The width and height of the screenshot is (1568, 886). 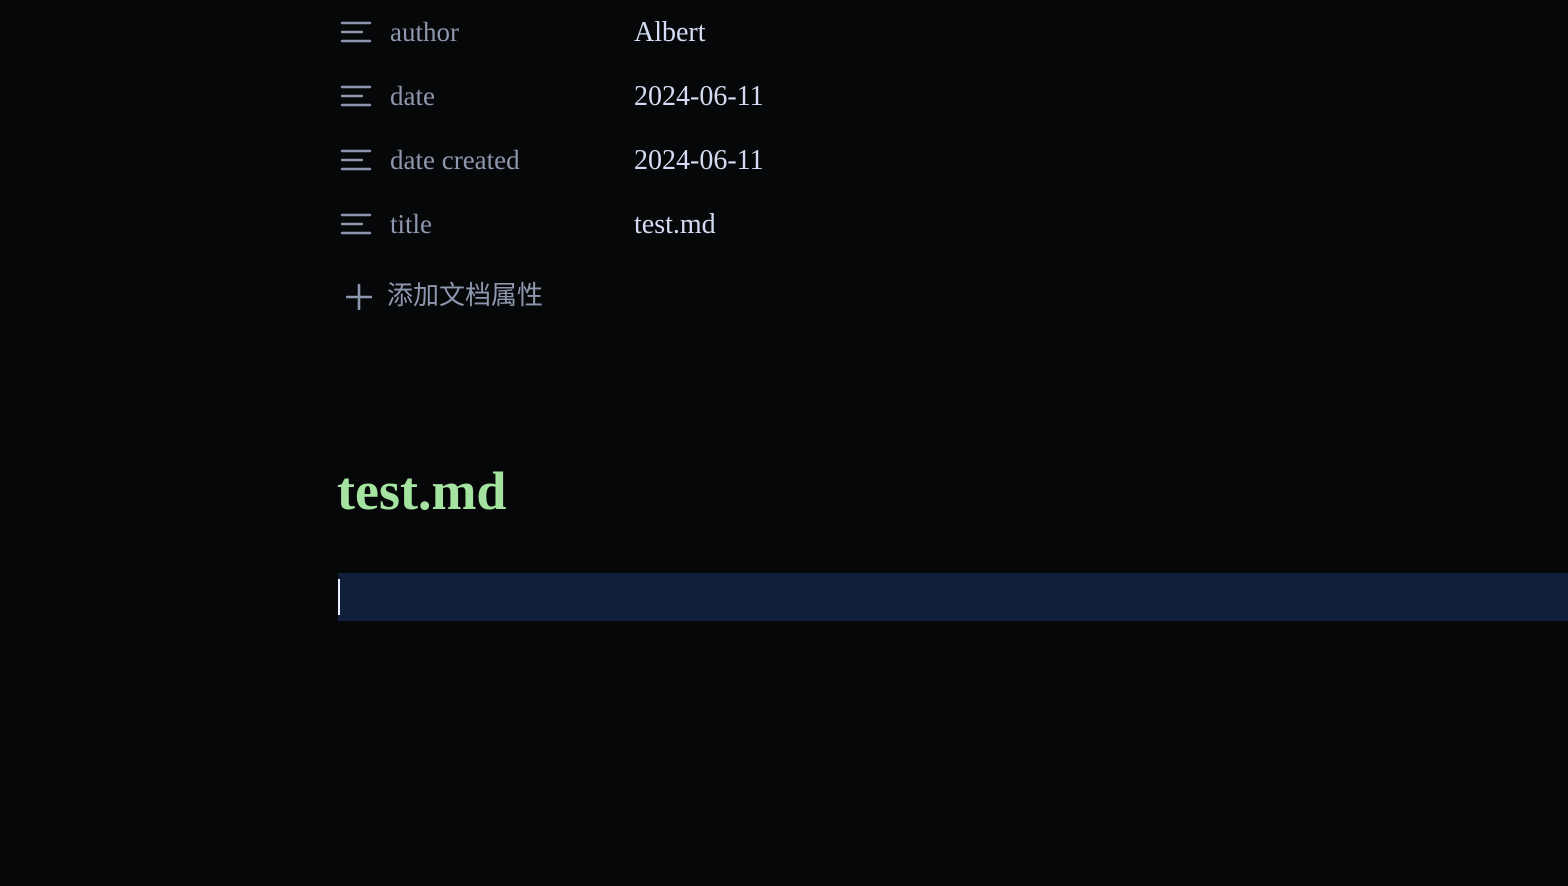 I want to click on add-property-button: 添加文档属性, so click(x=458, y=296).